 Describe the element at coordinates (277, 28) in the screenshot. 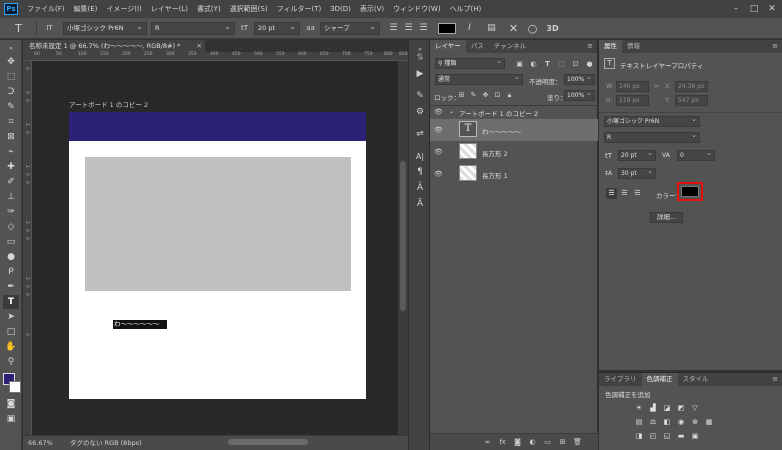

I see `font-size-select: 20 pt` at that location.